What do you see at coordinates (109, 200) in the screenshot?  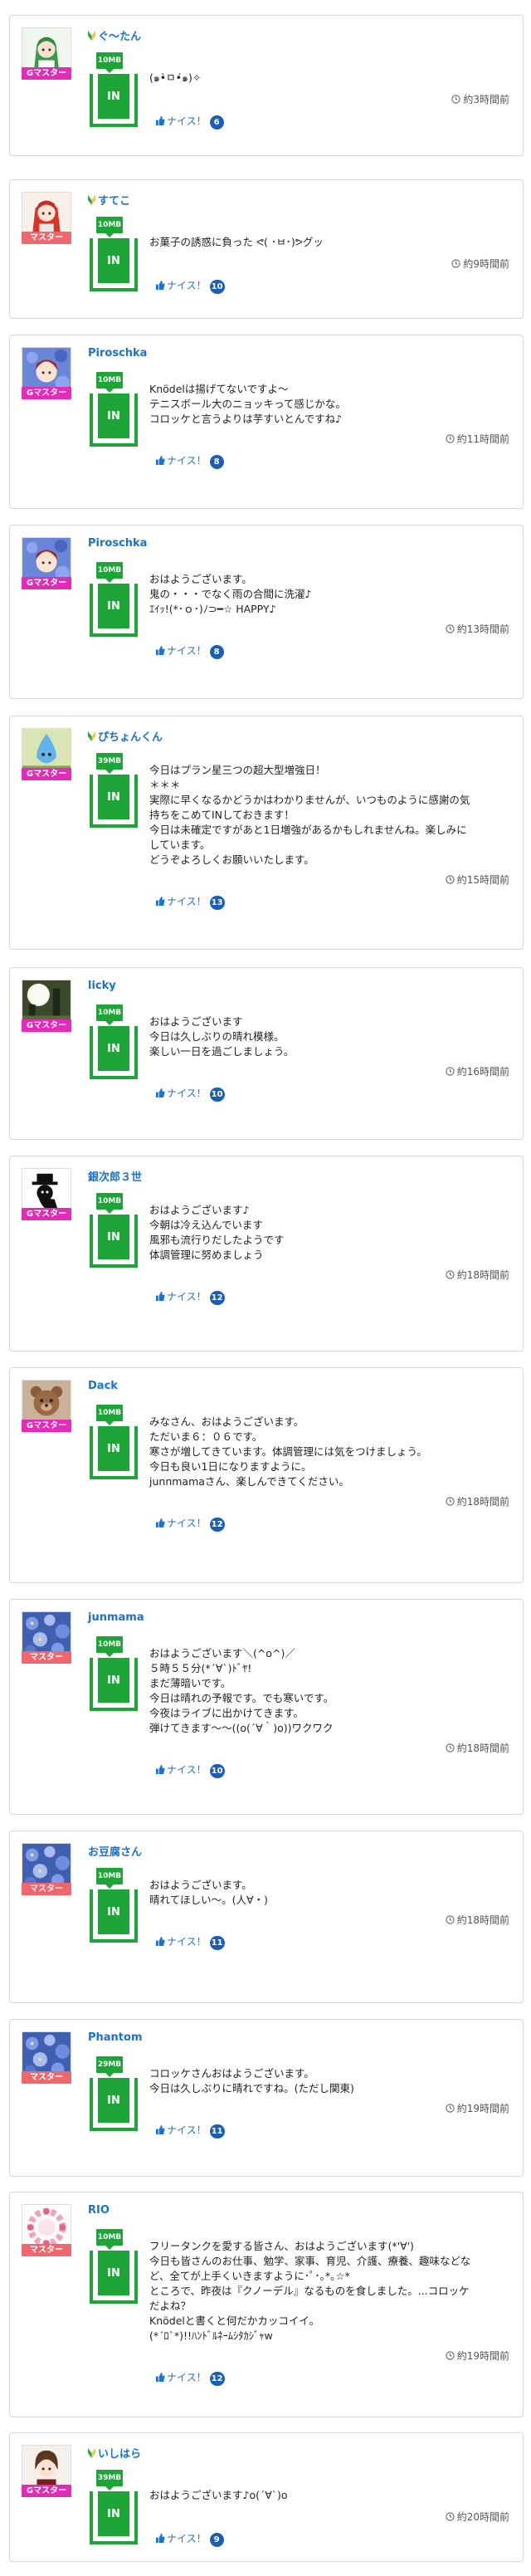 I see `username-link: すてこ` at bounding box center [109, 200].